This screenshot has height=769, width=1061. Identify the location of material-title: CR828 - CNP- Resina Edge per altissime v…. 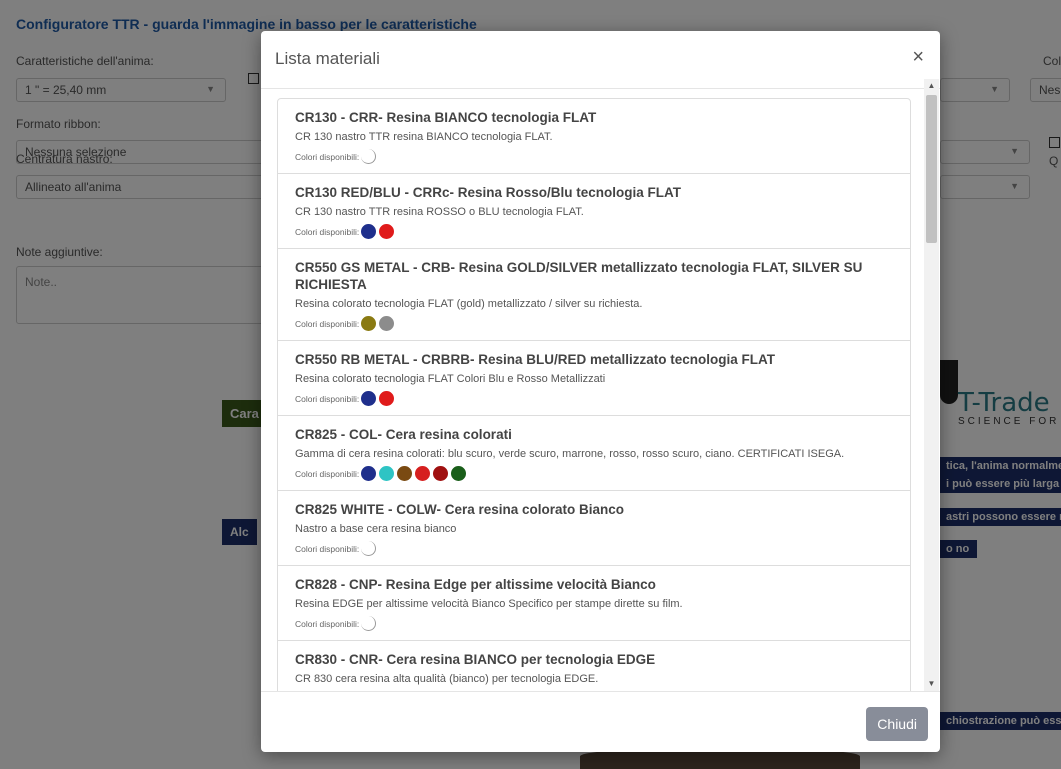
(475, 584).